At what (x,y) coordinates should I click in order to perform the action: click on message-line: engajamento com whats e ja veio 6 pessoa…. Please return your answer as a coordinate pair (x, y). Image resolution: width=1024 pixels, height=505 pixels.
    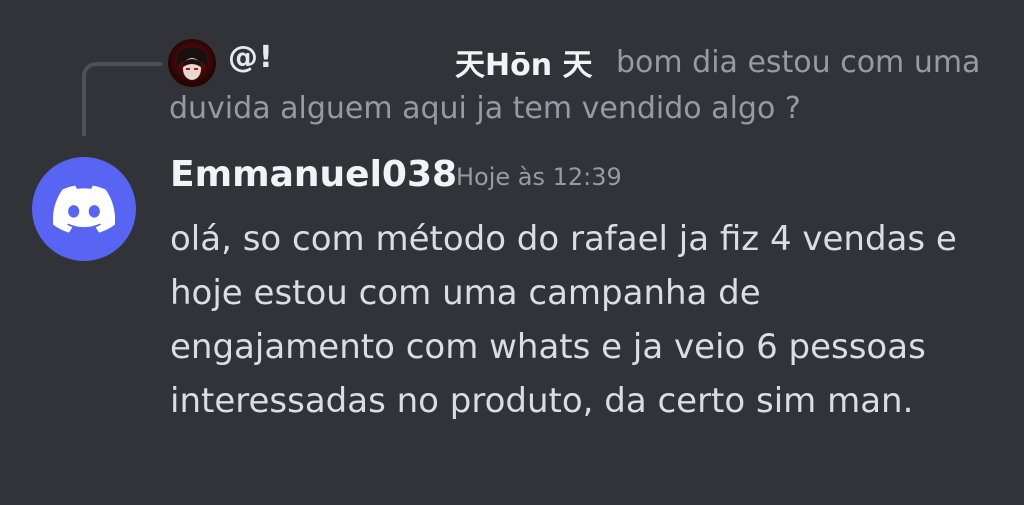
    Looking at the image, I should click on (548, 347).